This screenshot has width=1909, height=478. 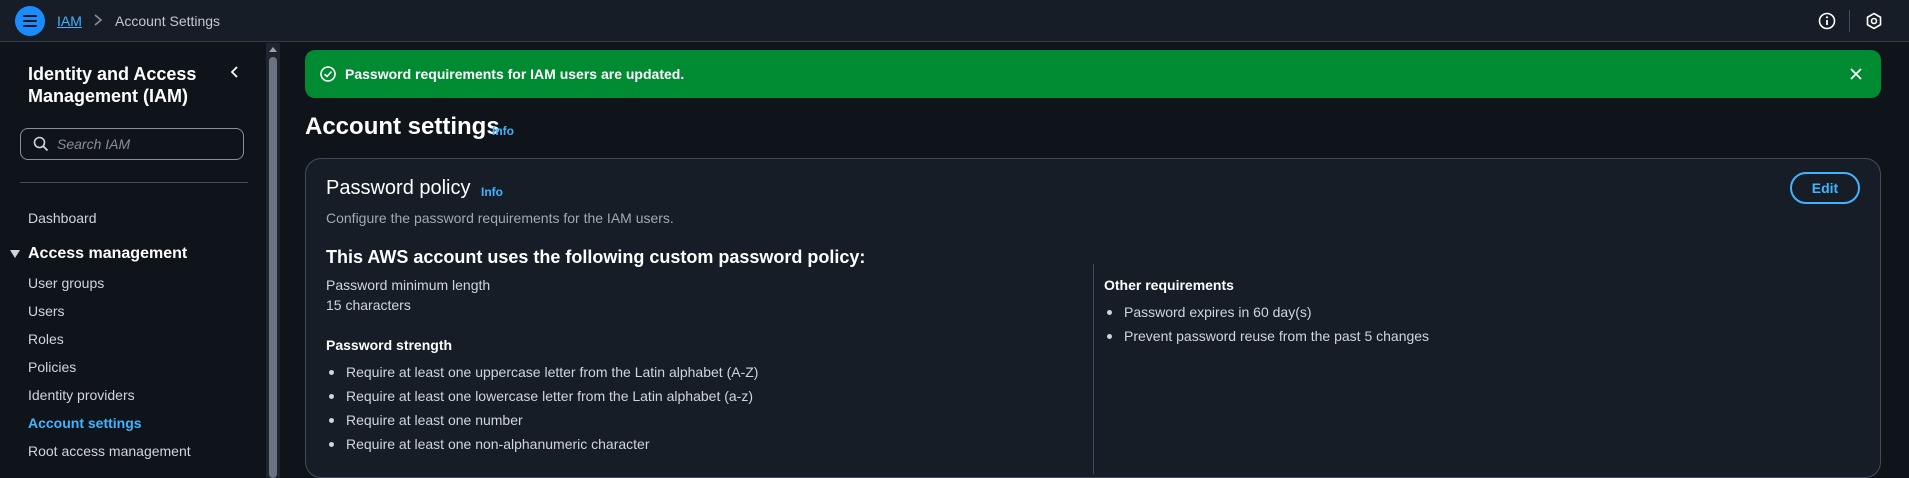 I want to click on list-item: Require at least one number, so click(x=542, y=424).